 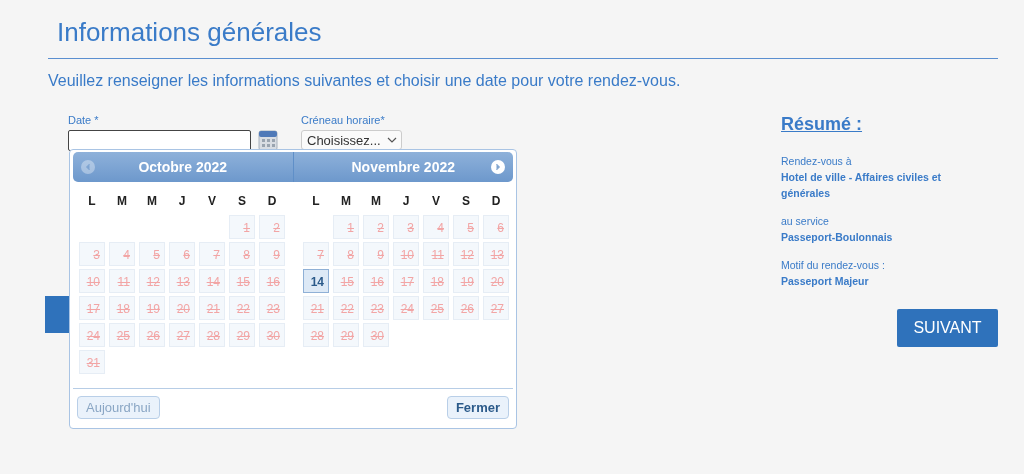 What do you see at coordinates (498, 167) in the screenshot?
I see `next-month-icon` at bounding box center [498, 167].